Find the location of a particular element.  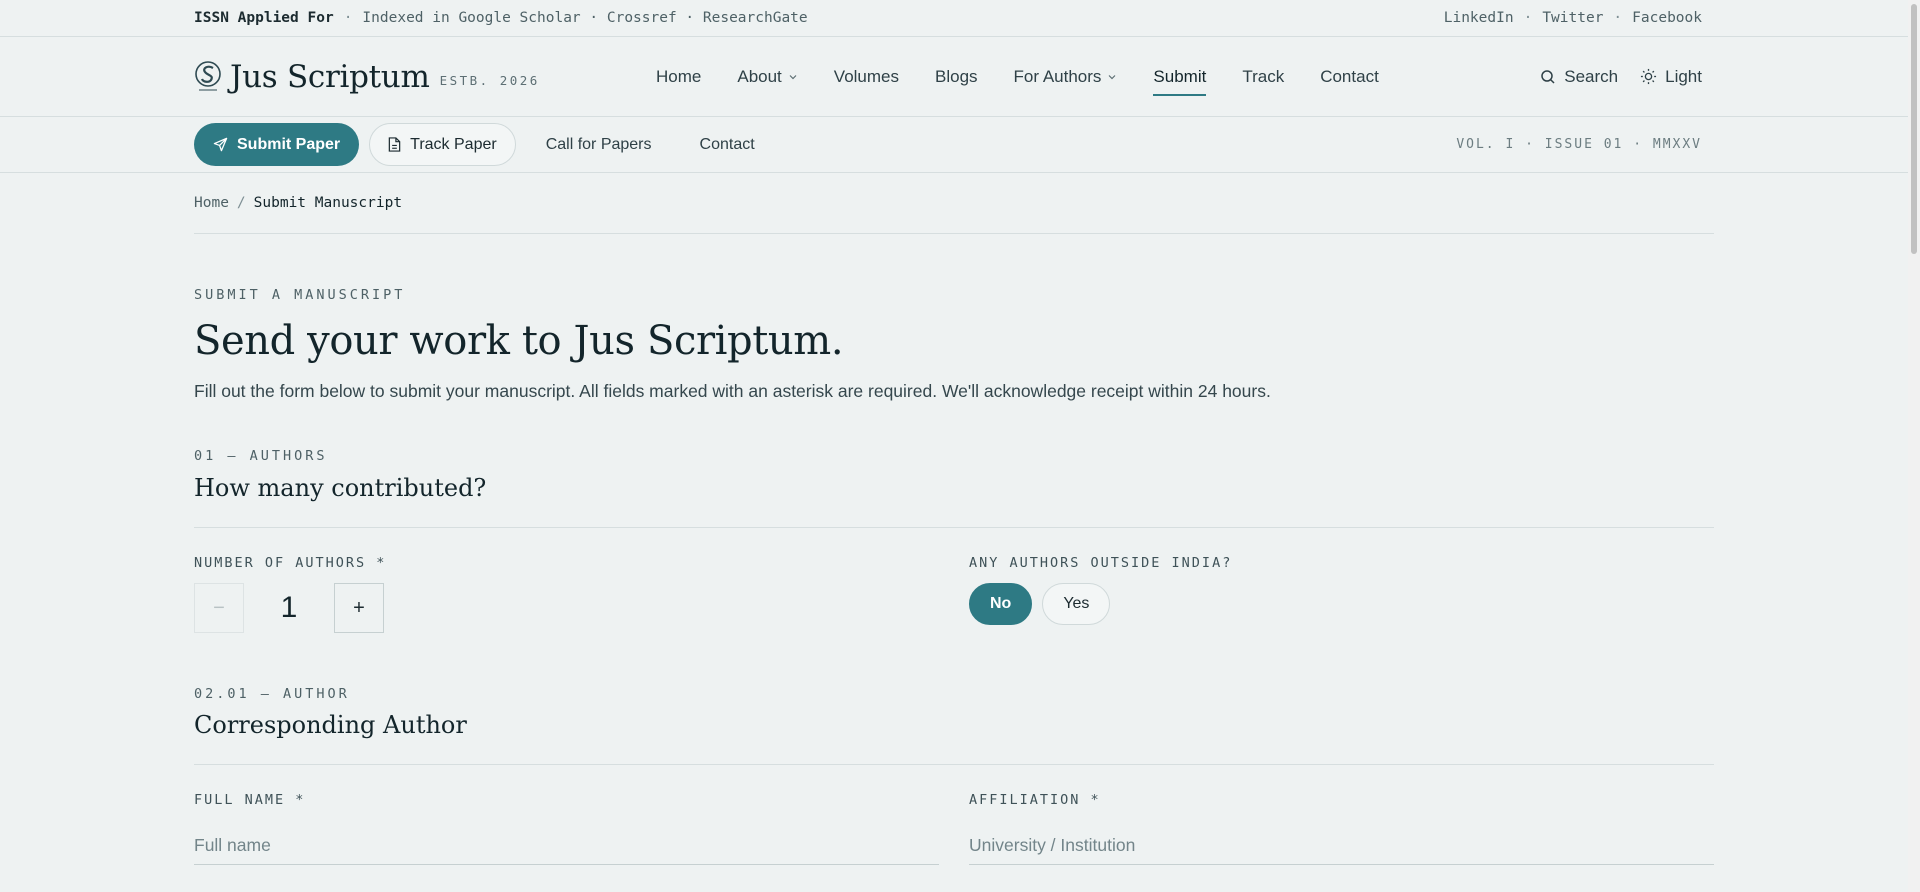

social-link-twitter: Twitter is located at coordinates (1572, 18).